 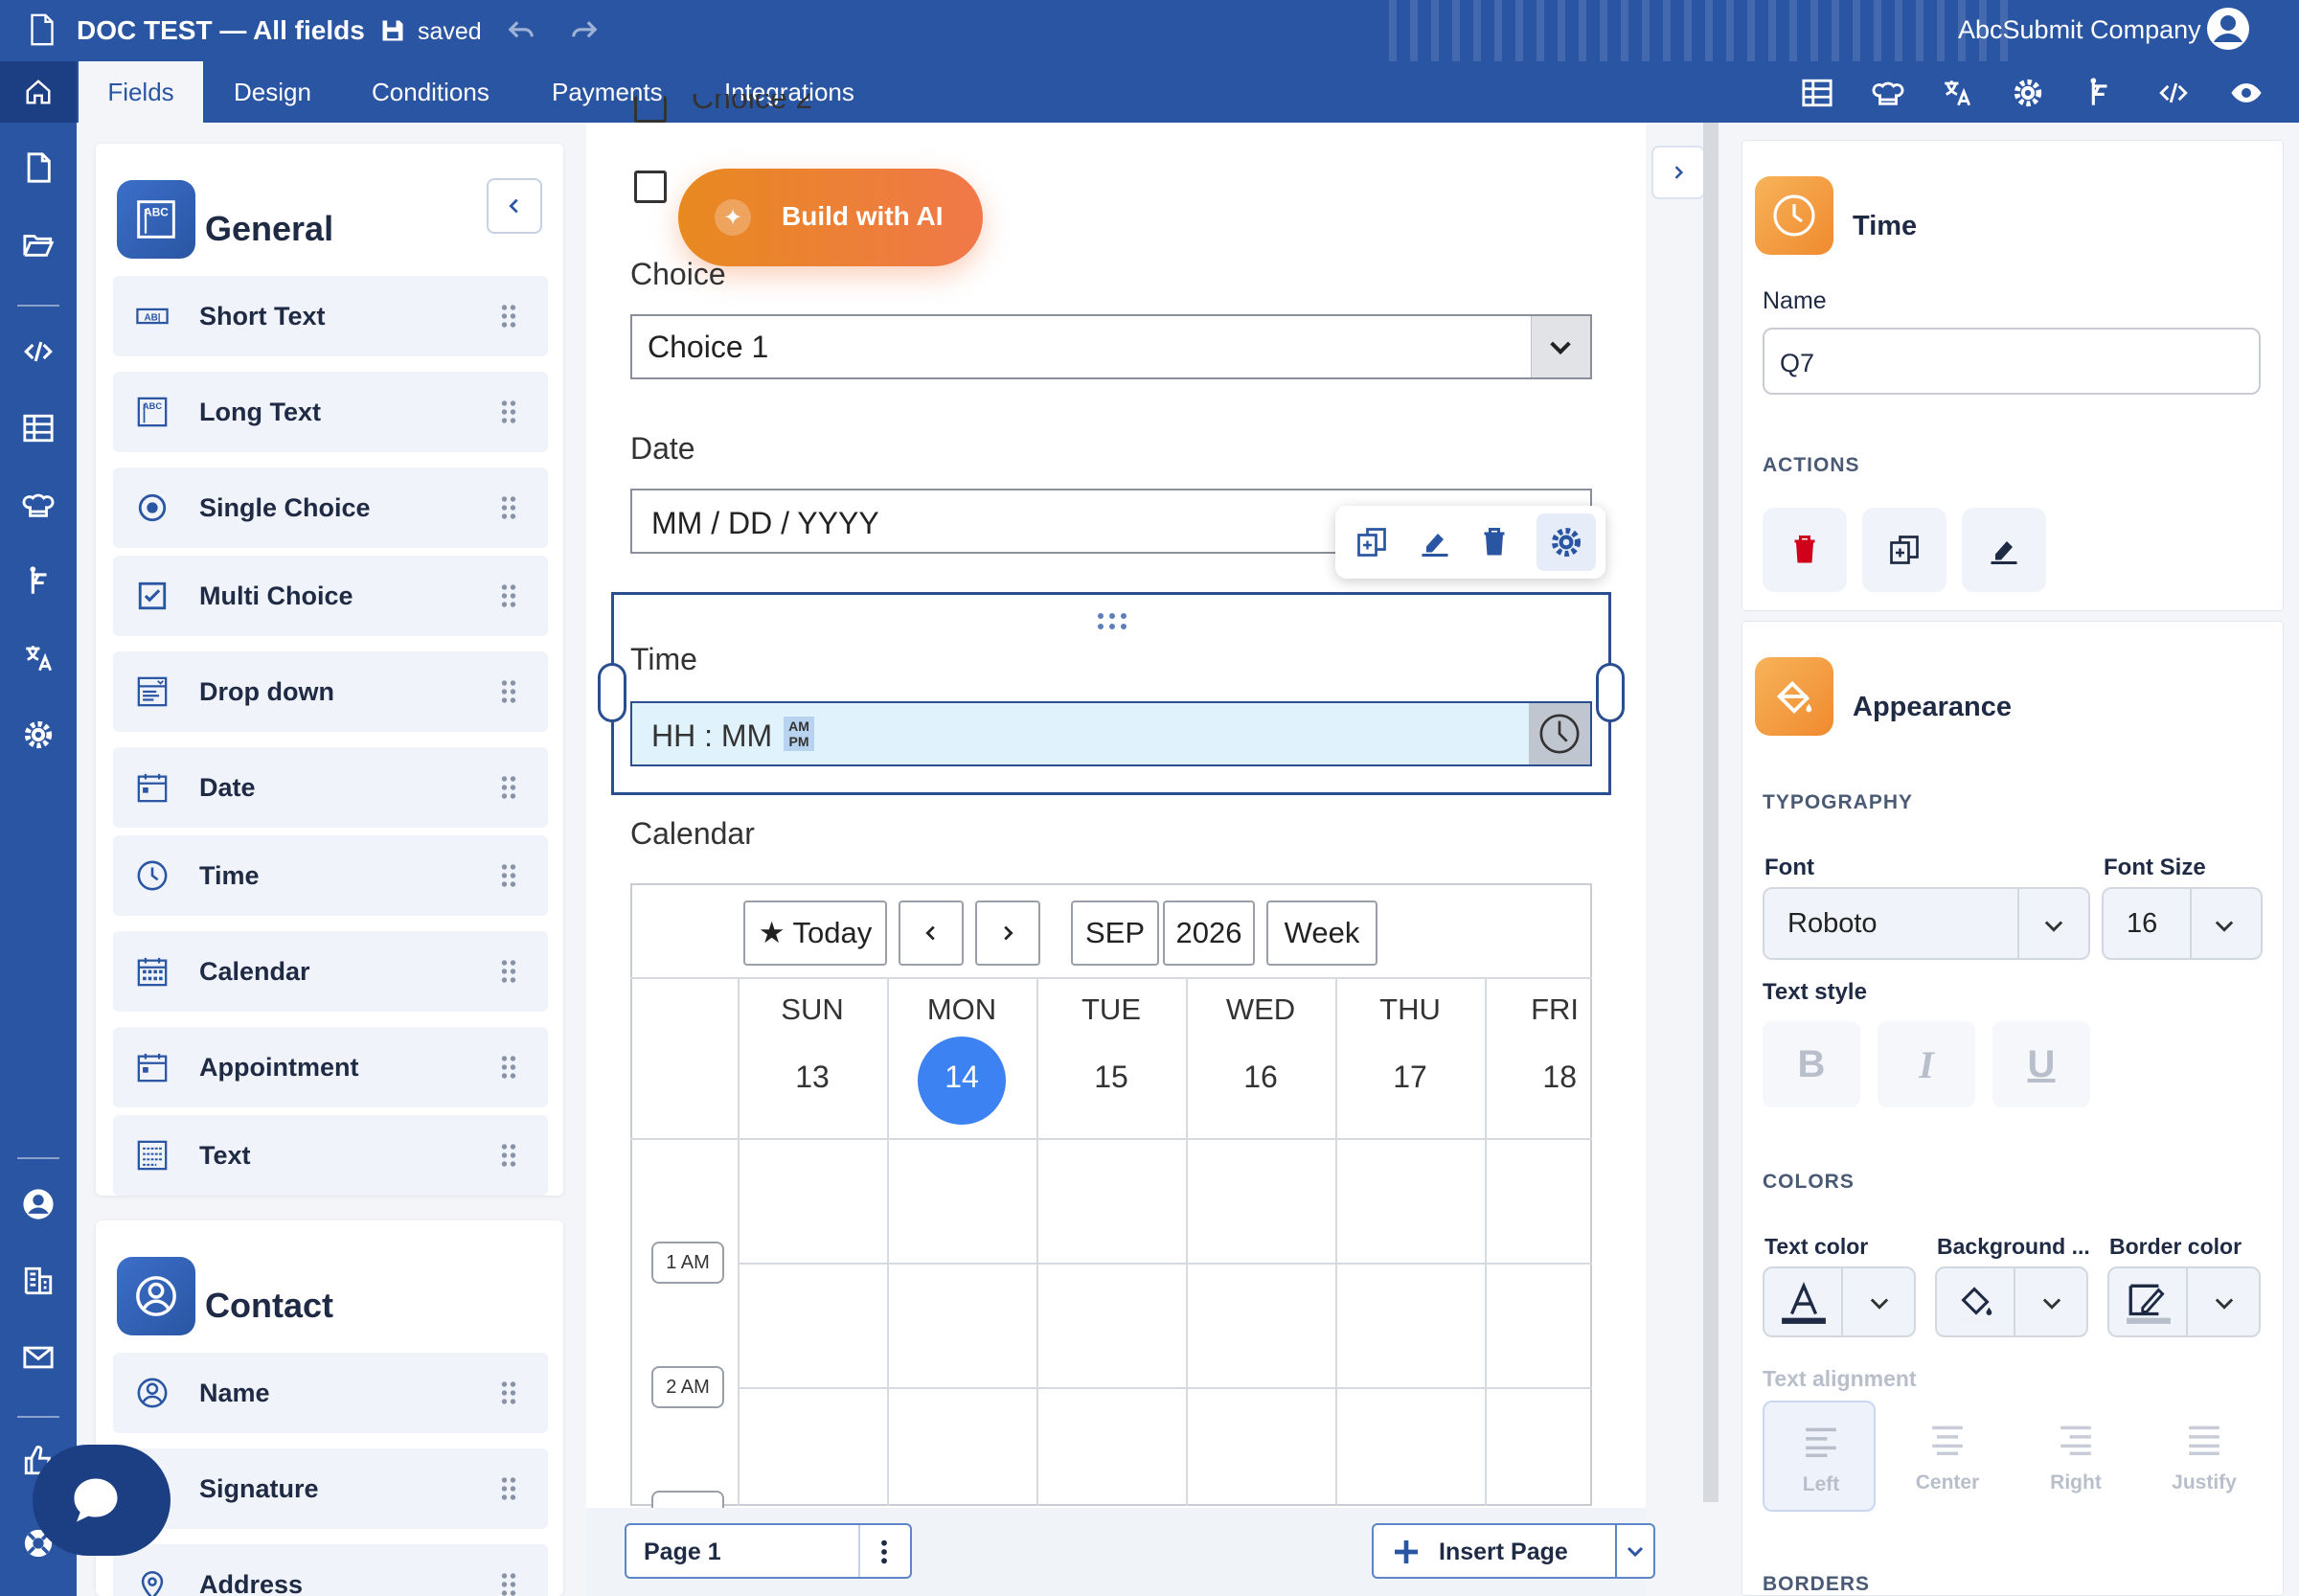 I want to click on time-input, so click(x=1111, y=733).